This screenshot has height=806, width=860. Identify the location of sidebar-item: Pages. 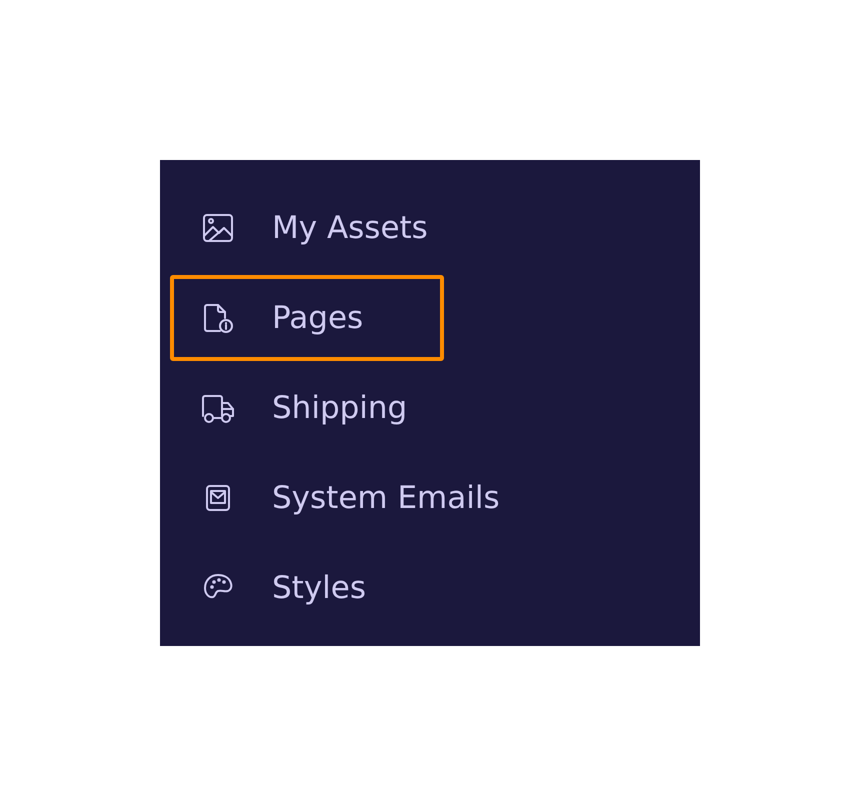
(307, 318).